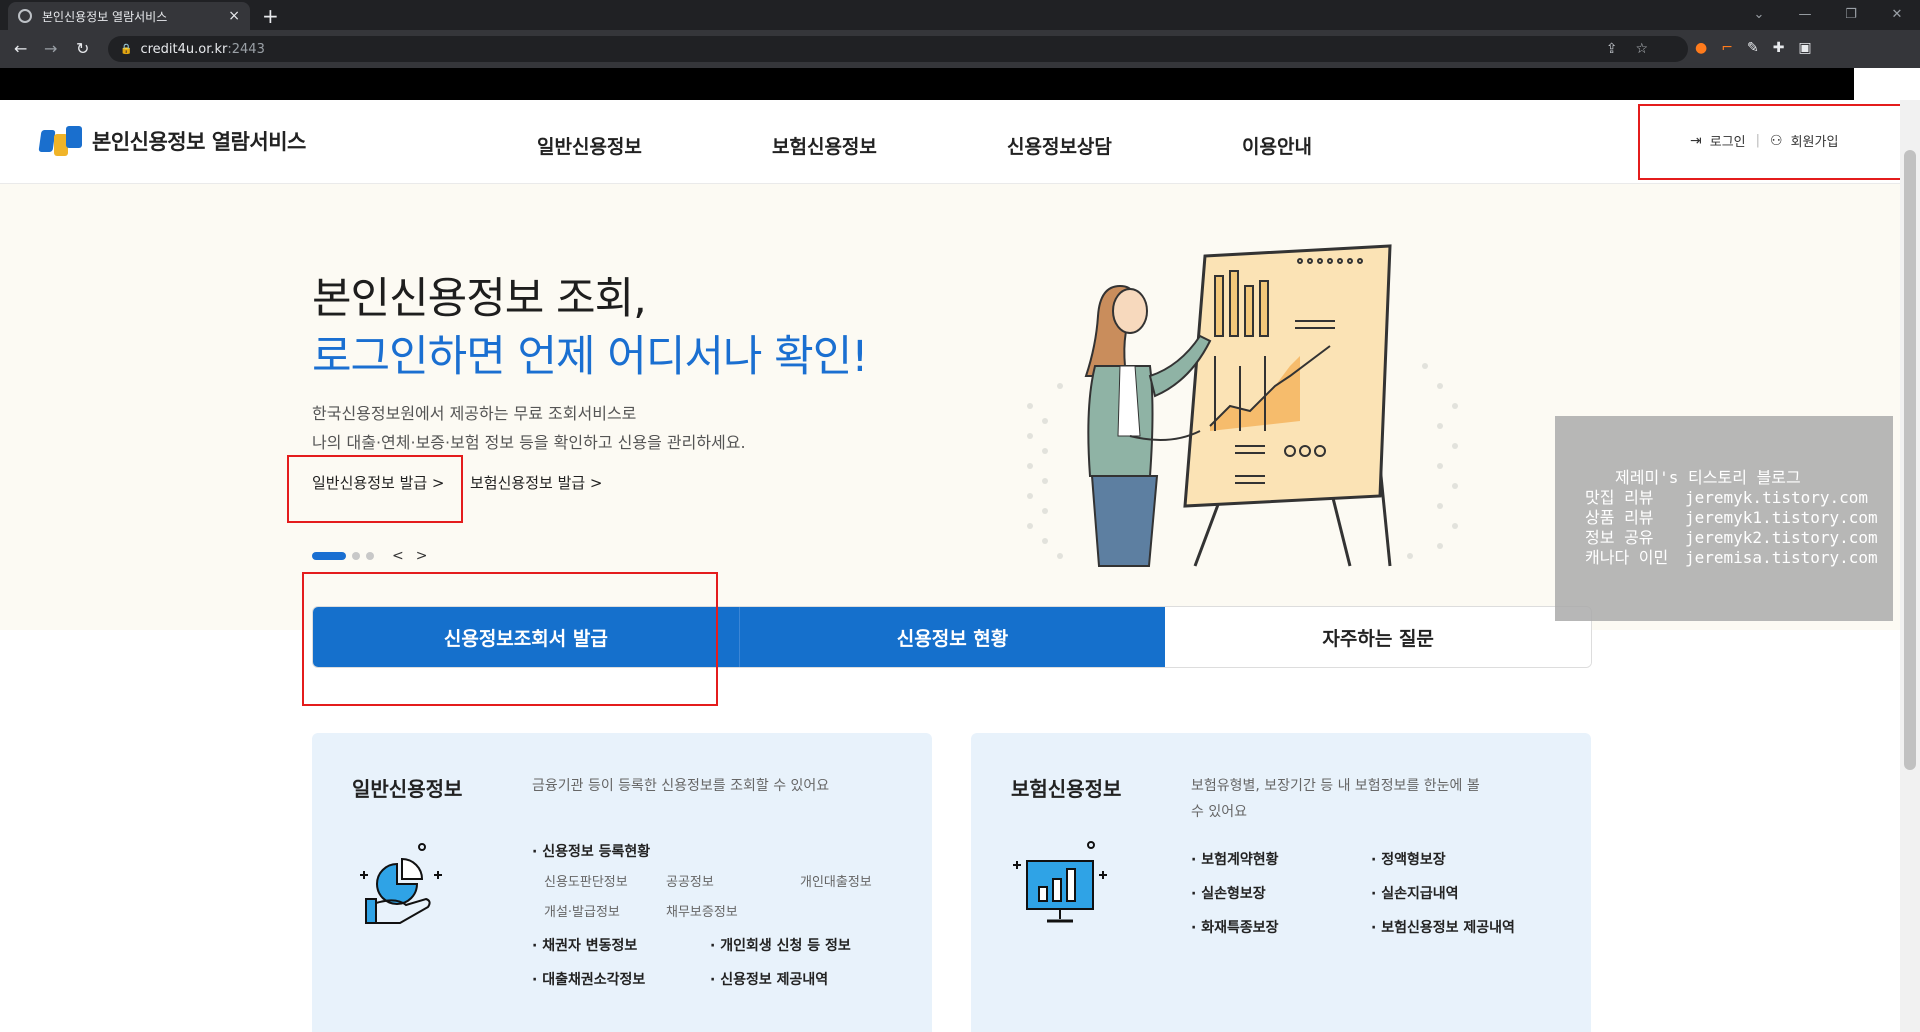 This screenshot has width=1920, height=1032. Describe the element at coordinates (105, 16) in the screenshot. I see `tab-title: 본인신용정보 열람서비스` at that location.